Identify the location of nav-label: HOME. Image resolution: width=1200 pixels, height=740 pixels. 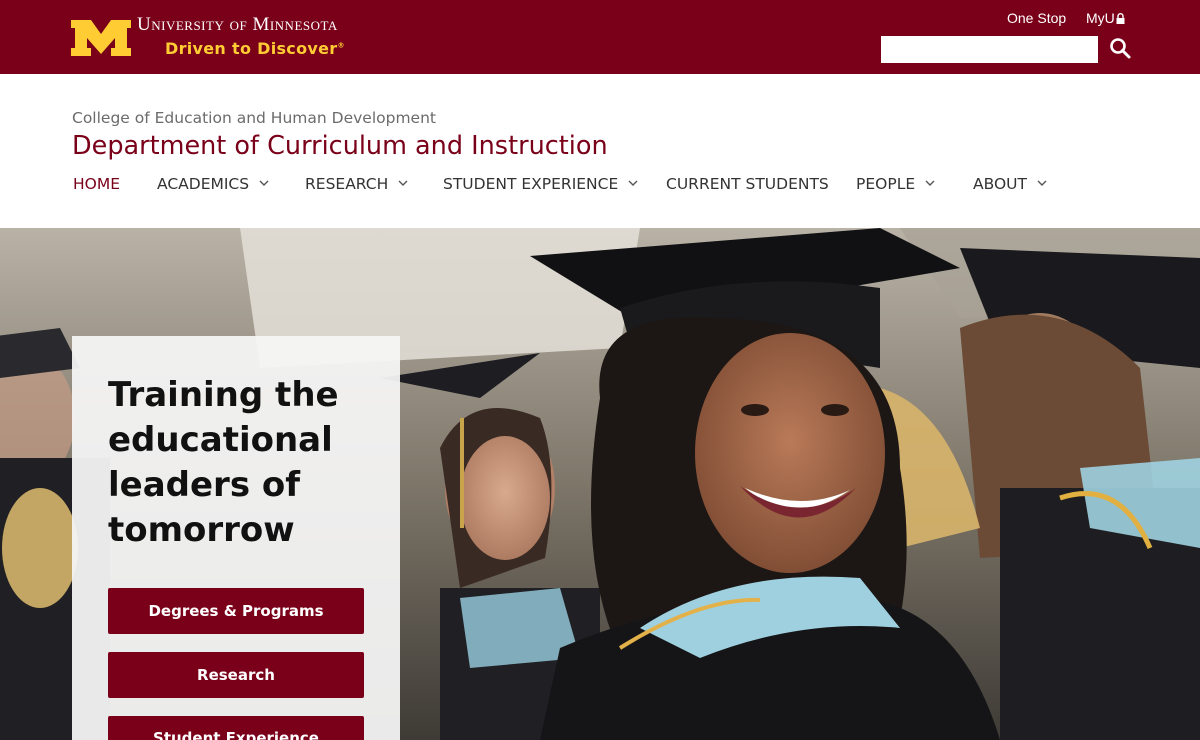
(97, 184).